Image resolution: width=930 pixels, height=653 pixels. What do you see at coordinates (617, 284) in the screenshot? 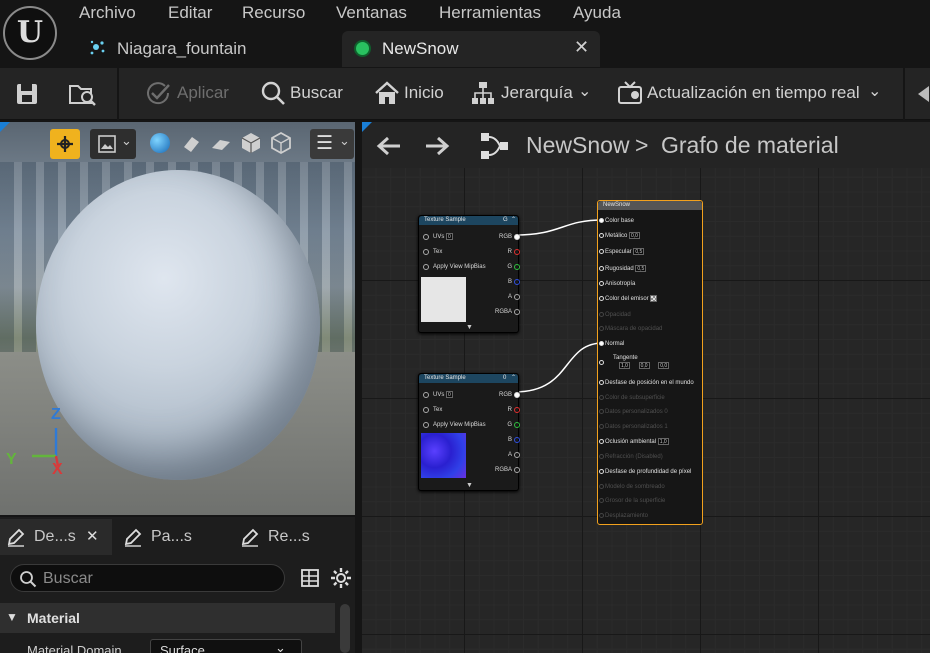
I see `pin-anisotropy: Anisotropía` at bounding box center [617, 284].